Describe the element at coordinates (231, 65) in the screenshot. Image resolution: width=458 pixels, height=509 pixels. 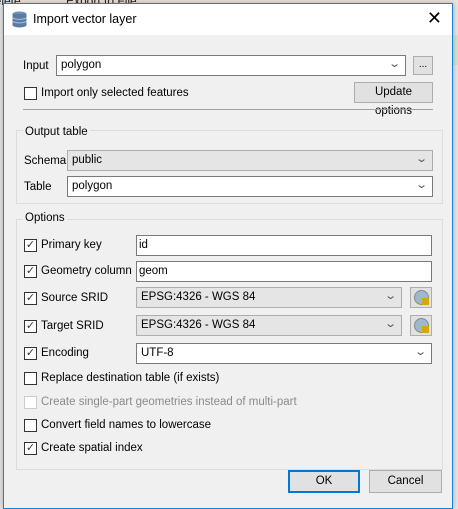
I see `input-layer-combo: polygon ⌄` at that location.